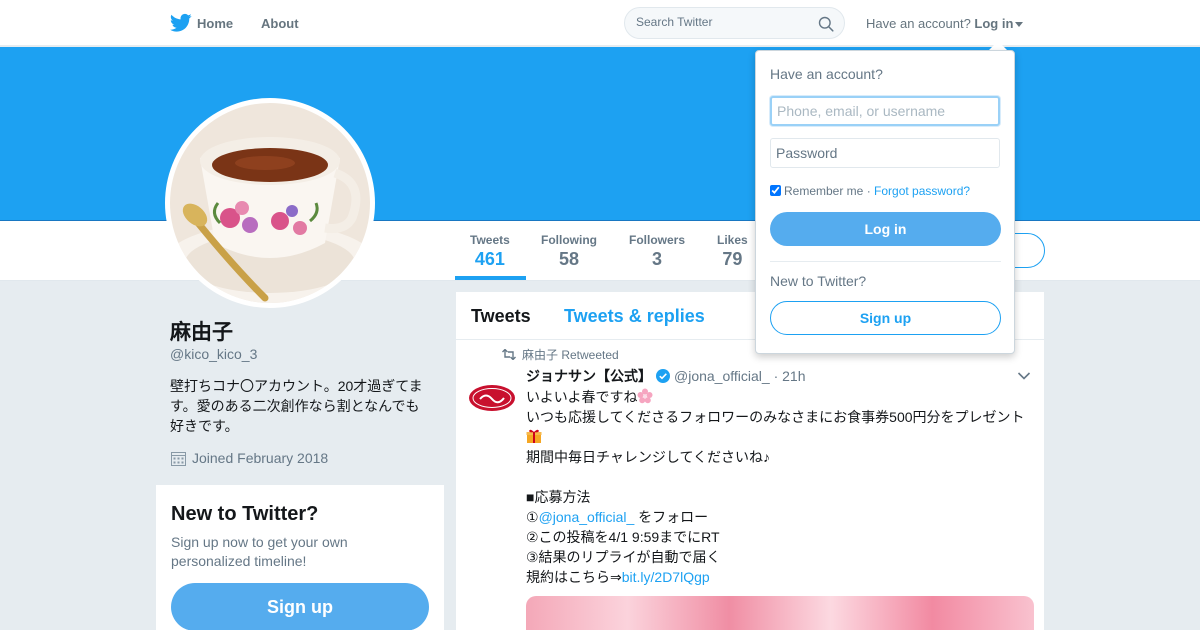 The image size is (1200, 630). I want to click on tweet-author-avatar, so click(492, 396).